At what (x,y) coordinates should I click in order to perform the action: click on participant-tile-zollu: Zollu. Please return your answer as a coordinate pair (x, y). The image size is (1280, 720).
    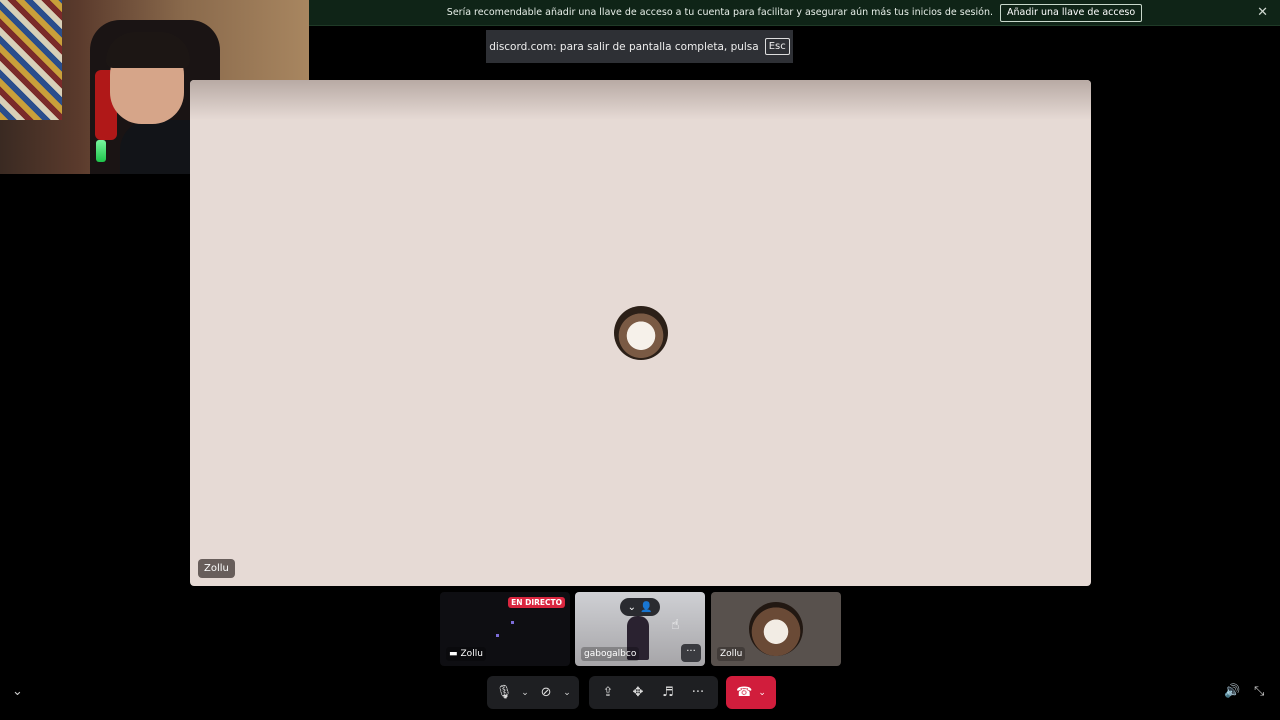
    Looking at the image, I should click on (776, 629).